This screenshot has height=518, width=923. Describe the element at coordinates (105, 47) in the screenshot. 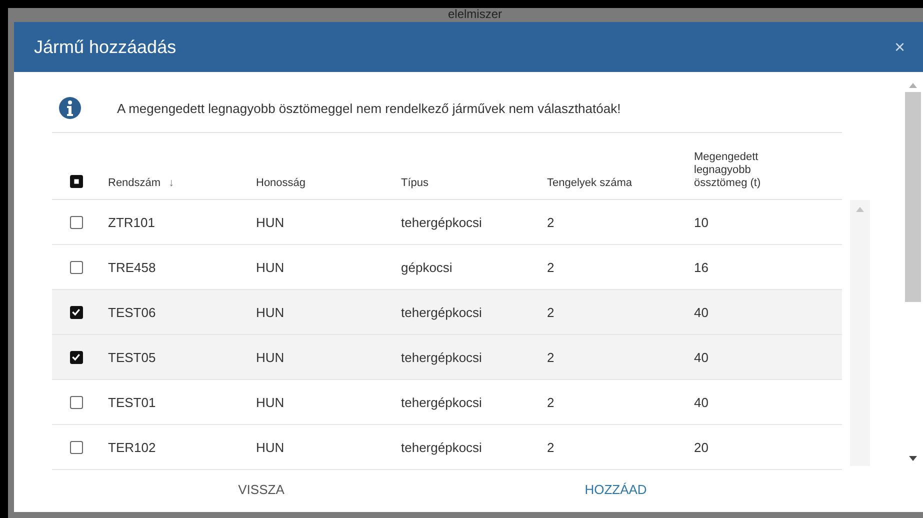

I see `dialog-title: Jármű hozzáadás` at that location.